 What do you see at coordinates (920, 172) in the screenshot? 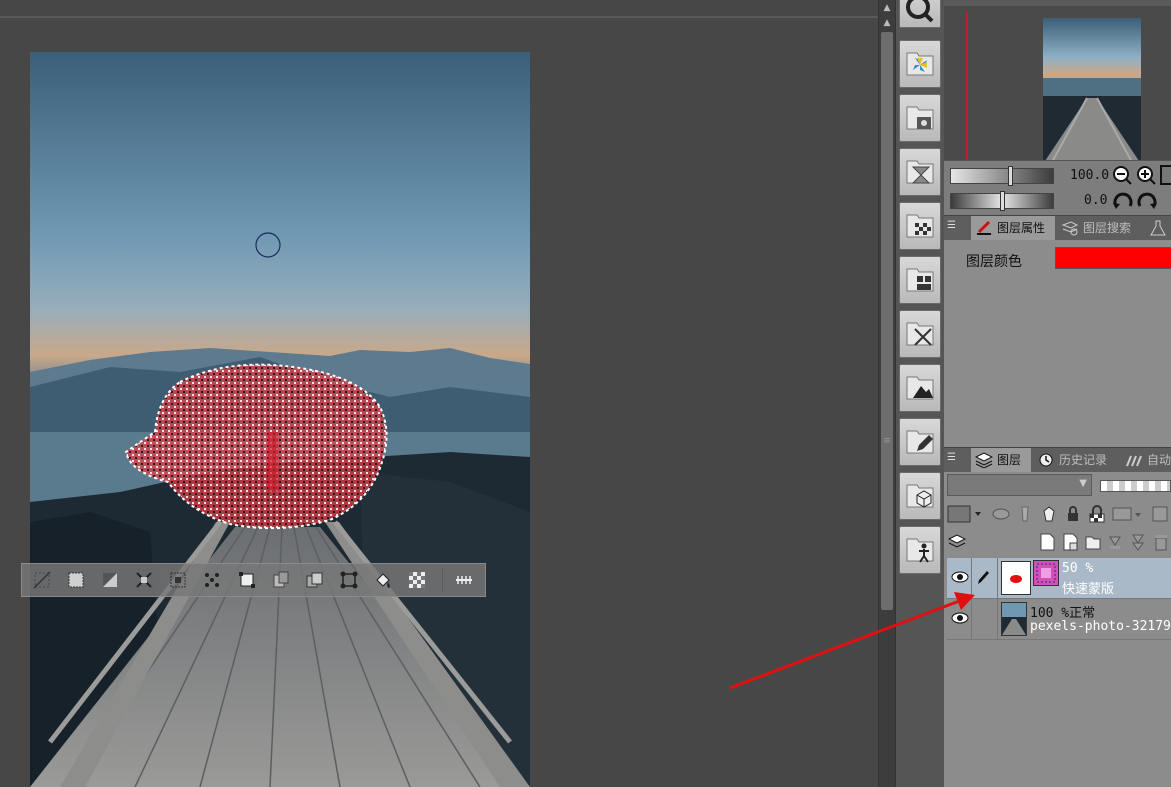
I see `folder-hourglass-icon` at bounding box center [920, 172].